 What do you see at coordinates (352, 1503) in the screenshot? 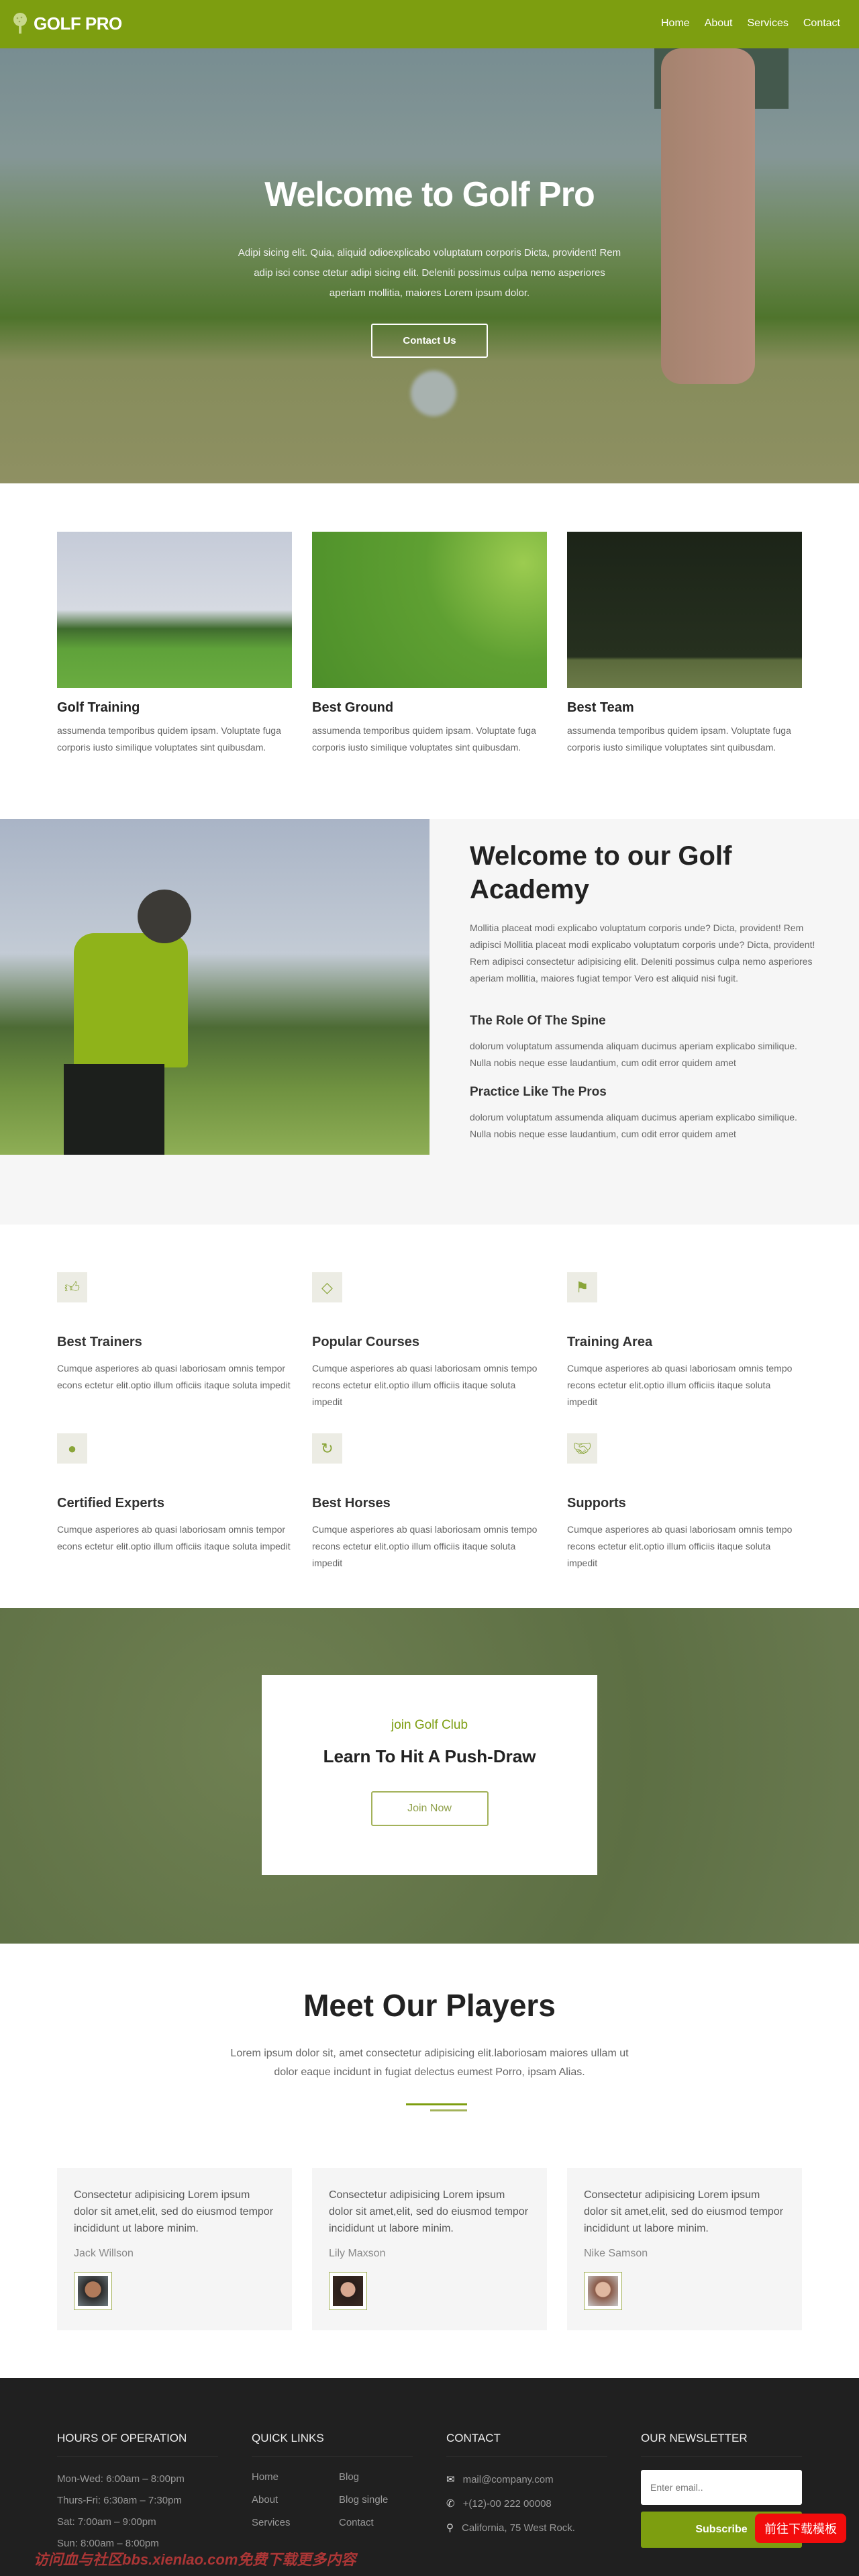
I see `feature-title: Best Horses` at bounding box center [352, 1503].